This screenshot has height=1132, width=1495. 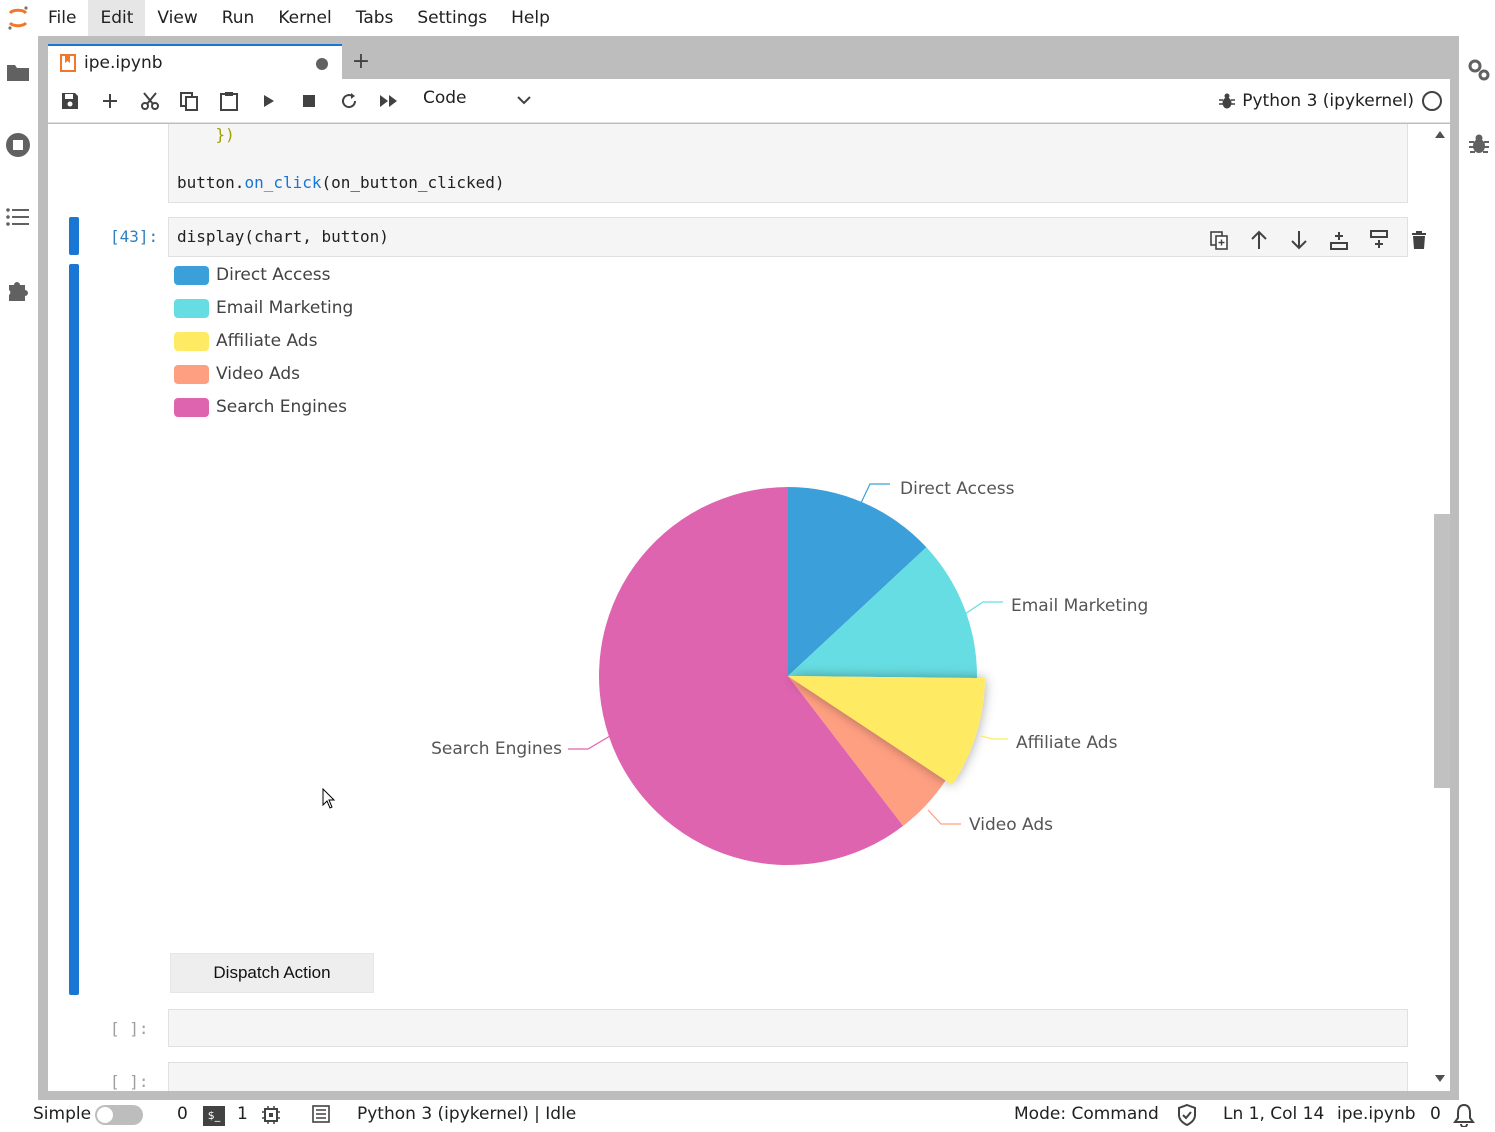 What do you see at coordinates (272, 973) in the screenshot?
I see `dispatch-action-button: Dispatch Action` at bounding box center [272, 973].